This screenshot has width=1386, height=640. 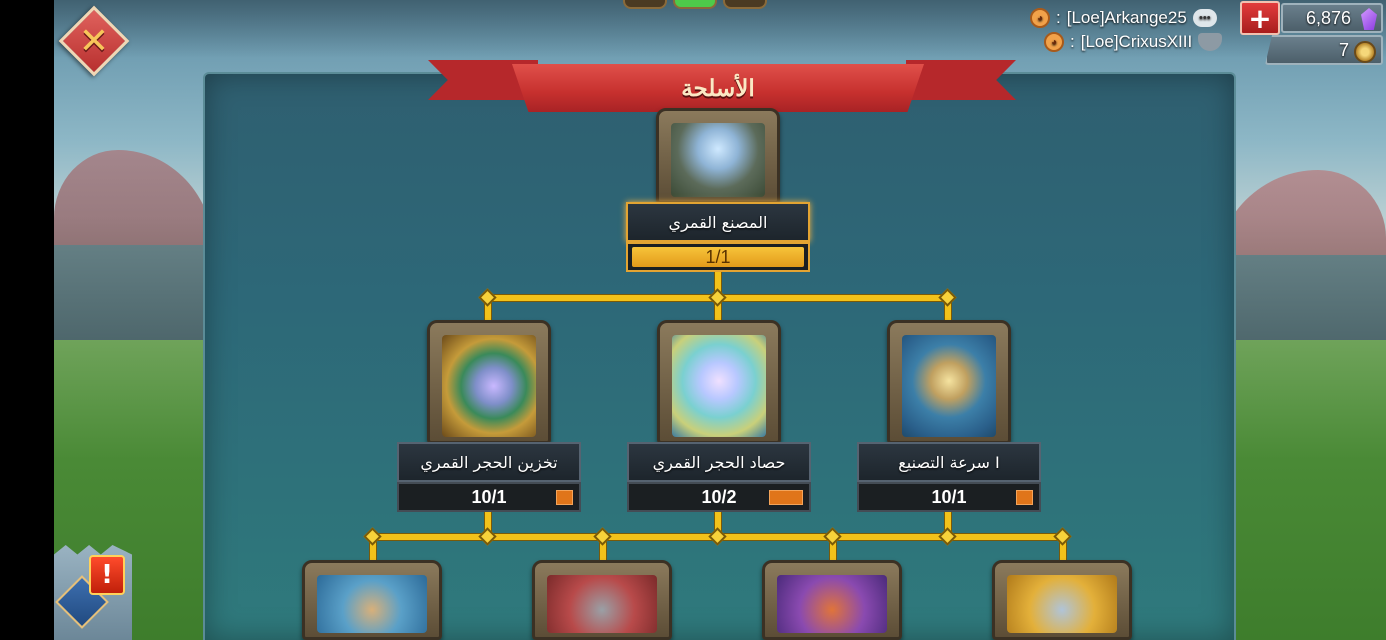 I want to click on player-name: [Loe]Arkange25, so click(x=1126, y=17).